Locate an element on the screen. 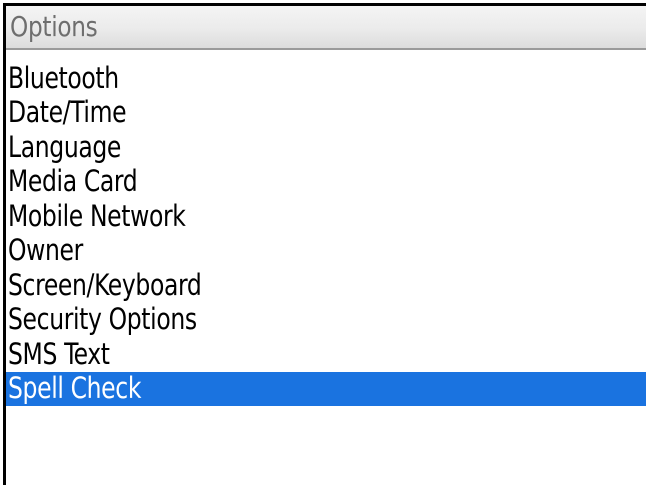 This screenshot has height=488, width=646. option-label: SMS Text is located at coordinates (59, 353).